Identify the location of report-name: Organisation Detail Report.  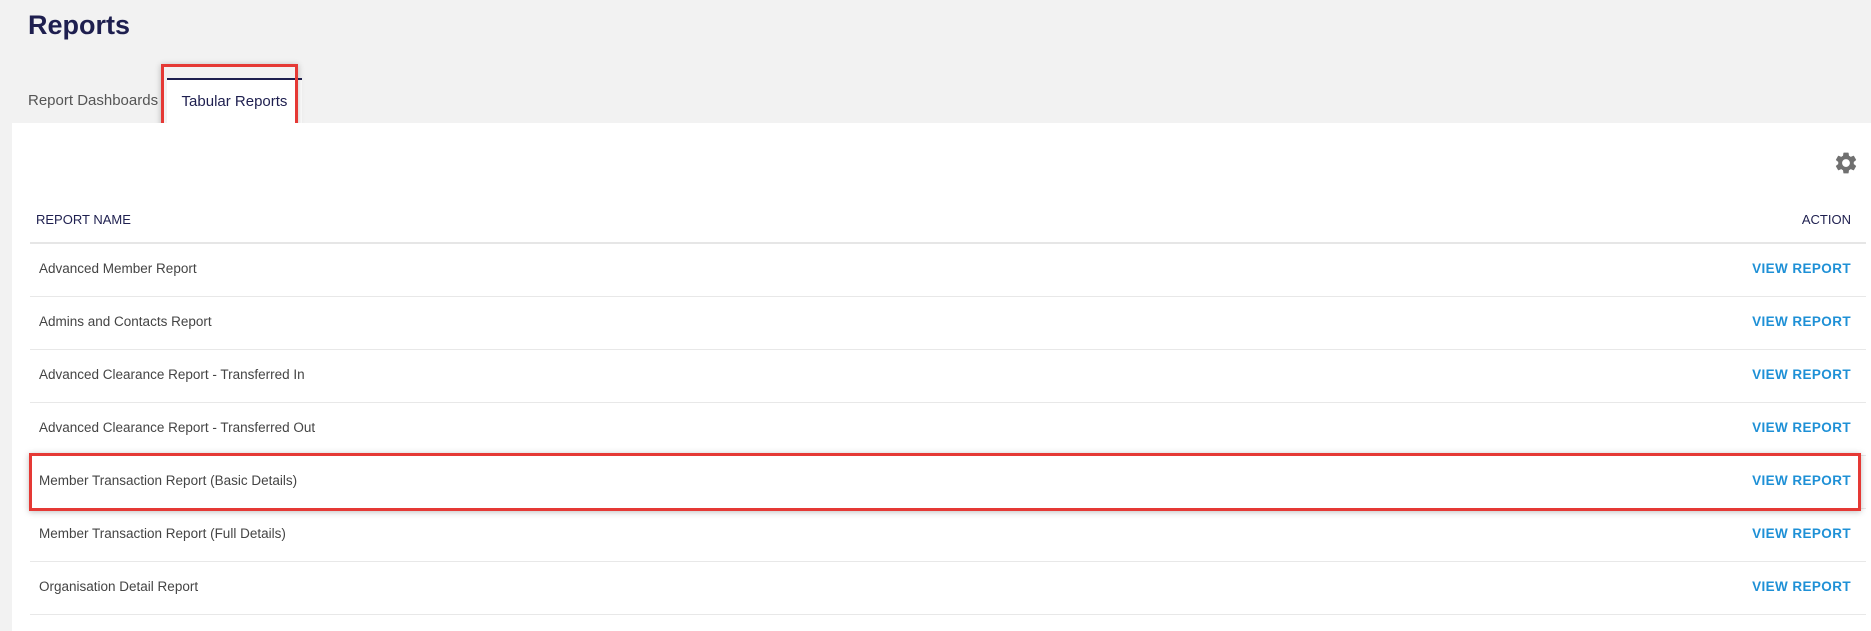
(119, 586).